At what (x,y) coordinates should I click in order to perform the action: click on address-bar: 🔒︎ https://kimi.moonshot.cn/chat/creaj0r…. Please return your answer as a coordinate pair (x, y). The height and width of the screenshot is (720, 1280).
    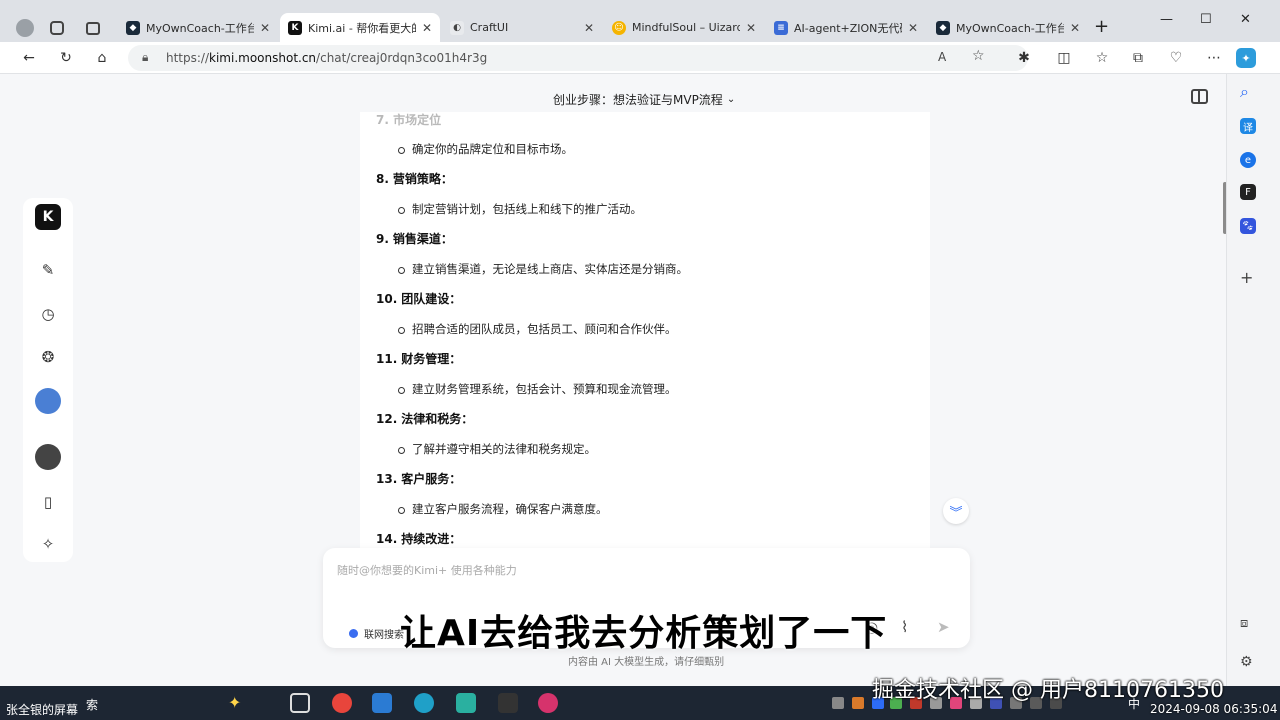
    Looking at the image, I should click on (578, 58).